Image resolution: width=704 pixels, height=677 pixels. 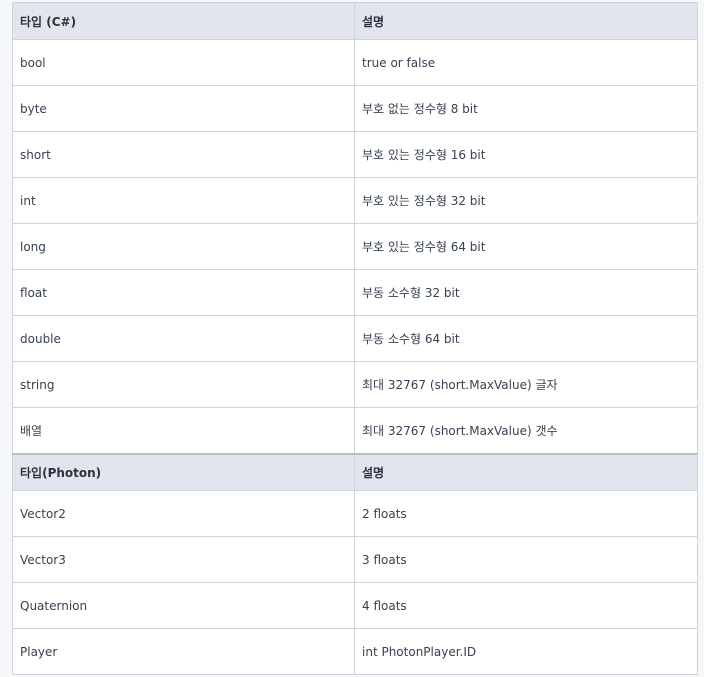 What do you see at coordinates (183, 384) in the screenshot?
I see `type-cell: string` at bounding box center [183, 384].